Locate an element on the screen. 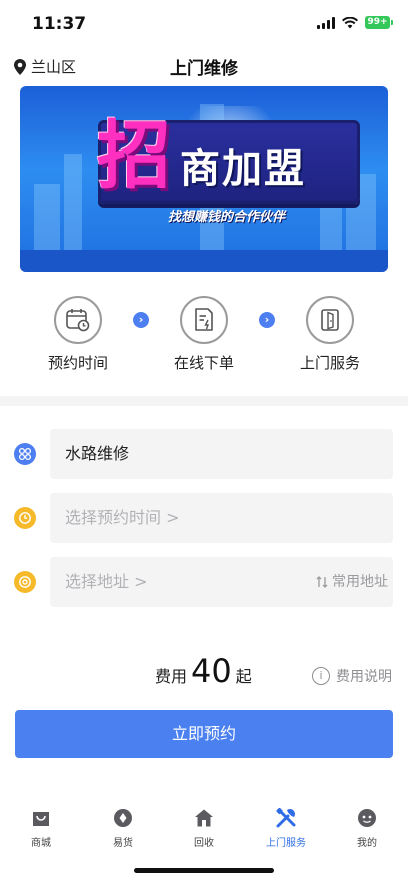 The height and width of the screenshot is (883, 408). appointment-time-row: 选择预约时间 > is located at coordinates (204, 518).